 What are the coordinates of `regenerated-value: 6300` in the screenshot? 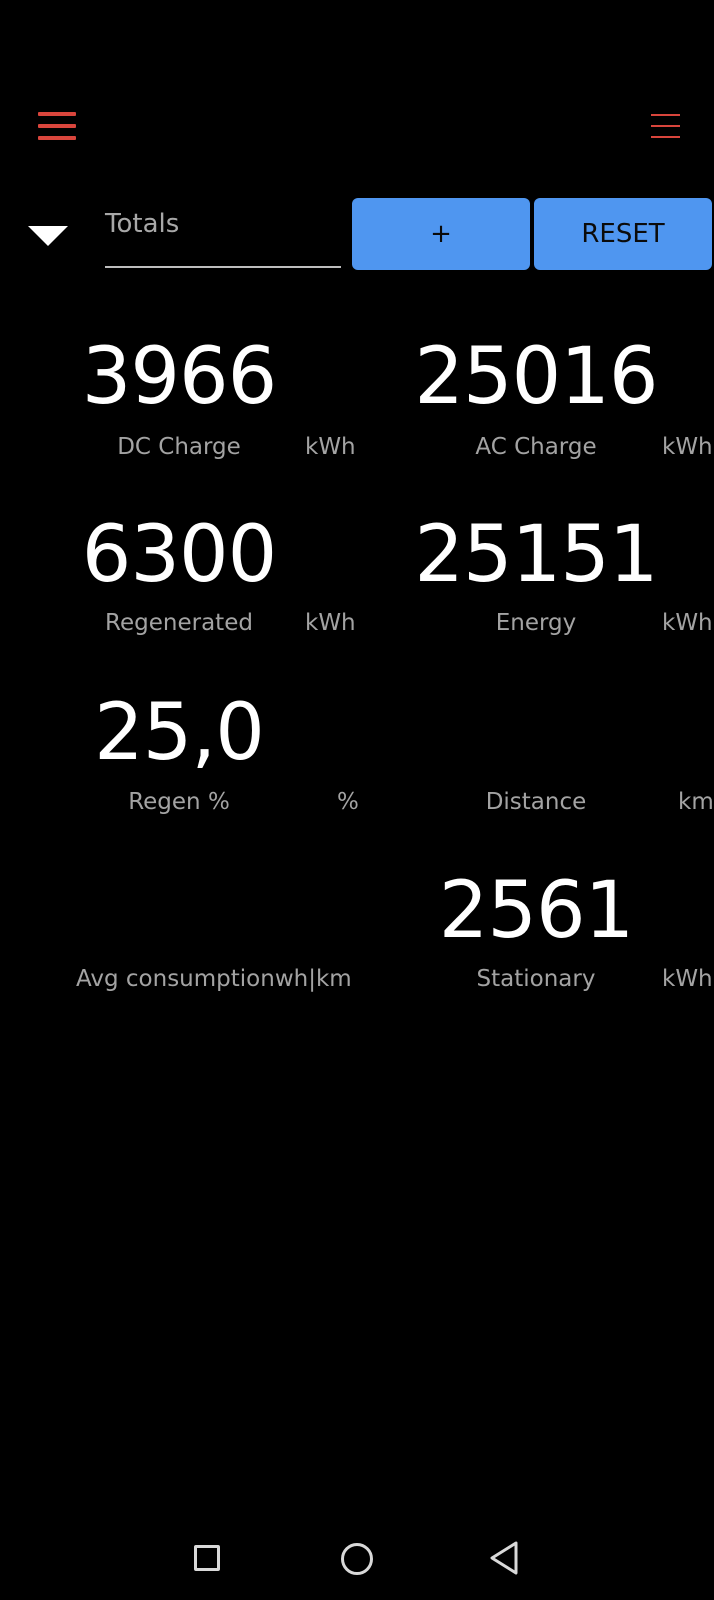 It's located at (179, 555).